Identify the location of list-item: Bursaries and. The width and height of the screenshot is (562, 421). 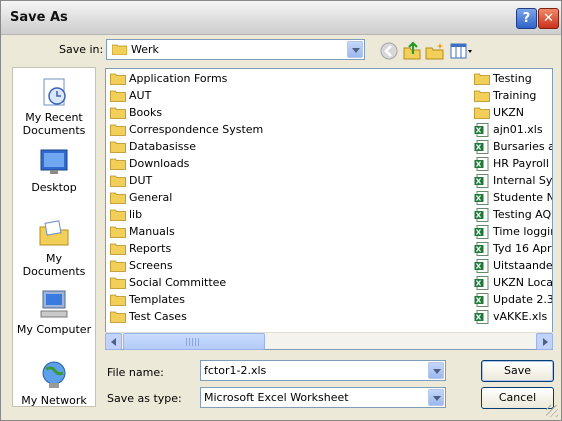
(513, 147).